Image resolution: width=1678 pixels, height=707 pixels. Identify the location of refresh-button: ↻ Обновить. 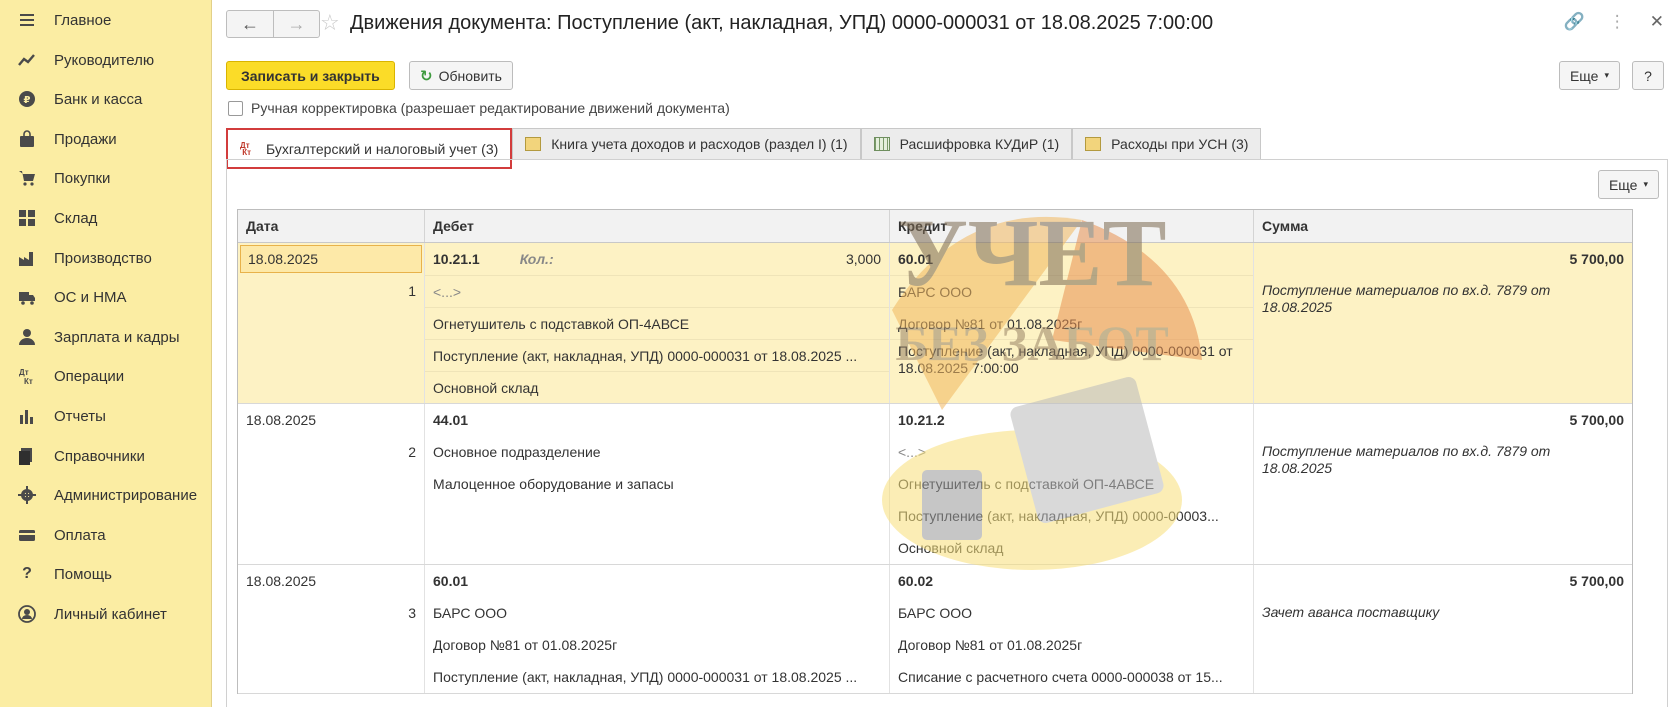
(461, 75).